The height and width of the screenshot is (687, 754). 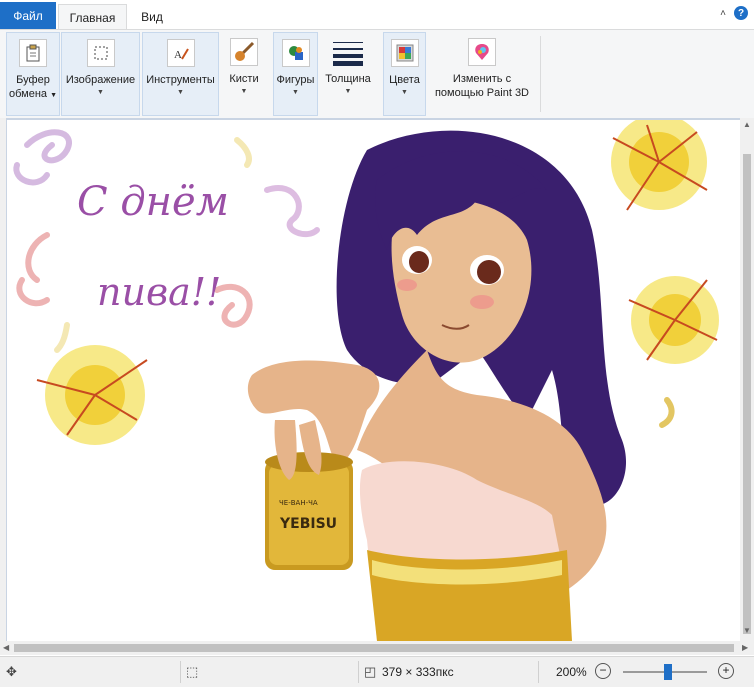 I want to click on window-controls: ˄ ?, so click(x=734, y=13).